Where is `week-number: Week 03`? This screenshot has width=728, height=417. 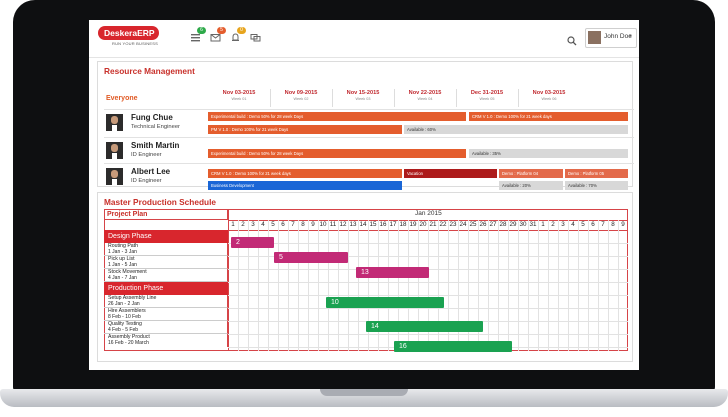 week-number: Week 03 is located at coordinates (363, 99).